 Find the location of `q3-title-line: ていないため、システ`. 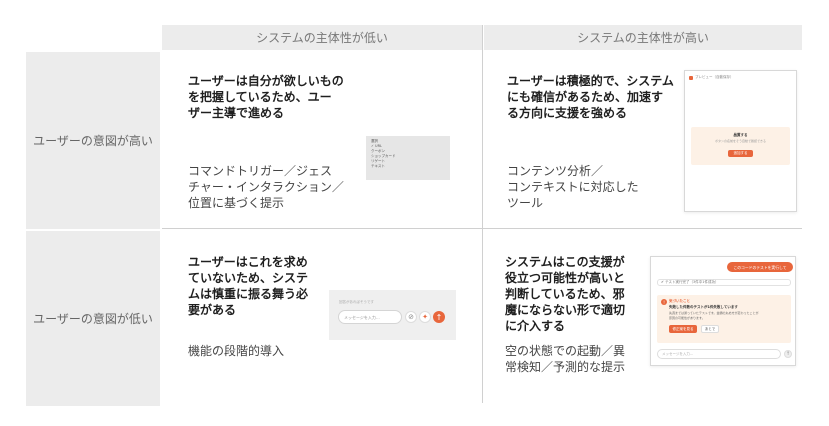

q3-title-line: ていないため、システ is located at coordinates (248, 278).